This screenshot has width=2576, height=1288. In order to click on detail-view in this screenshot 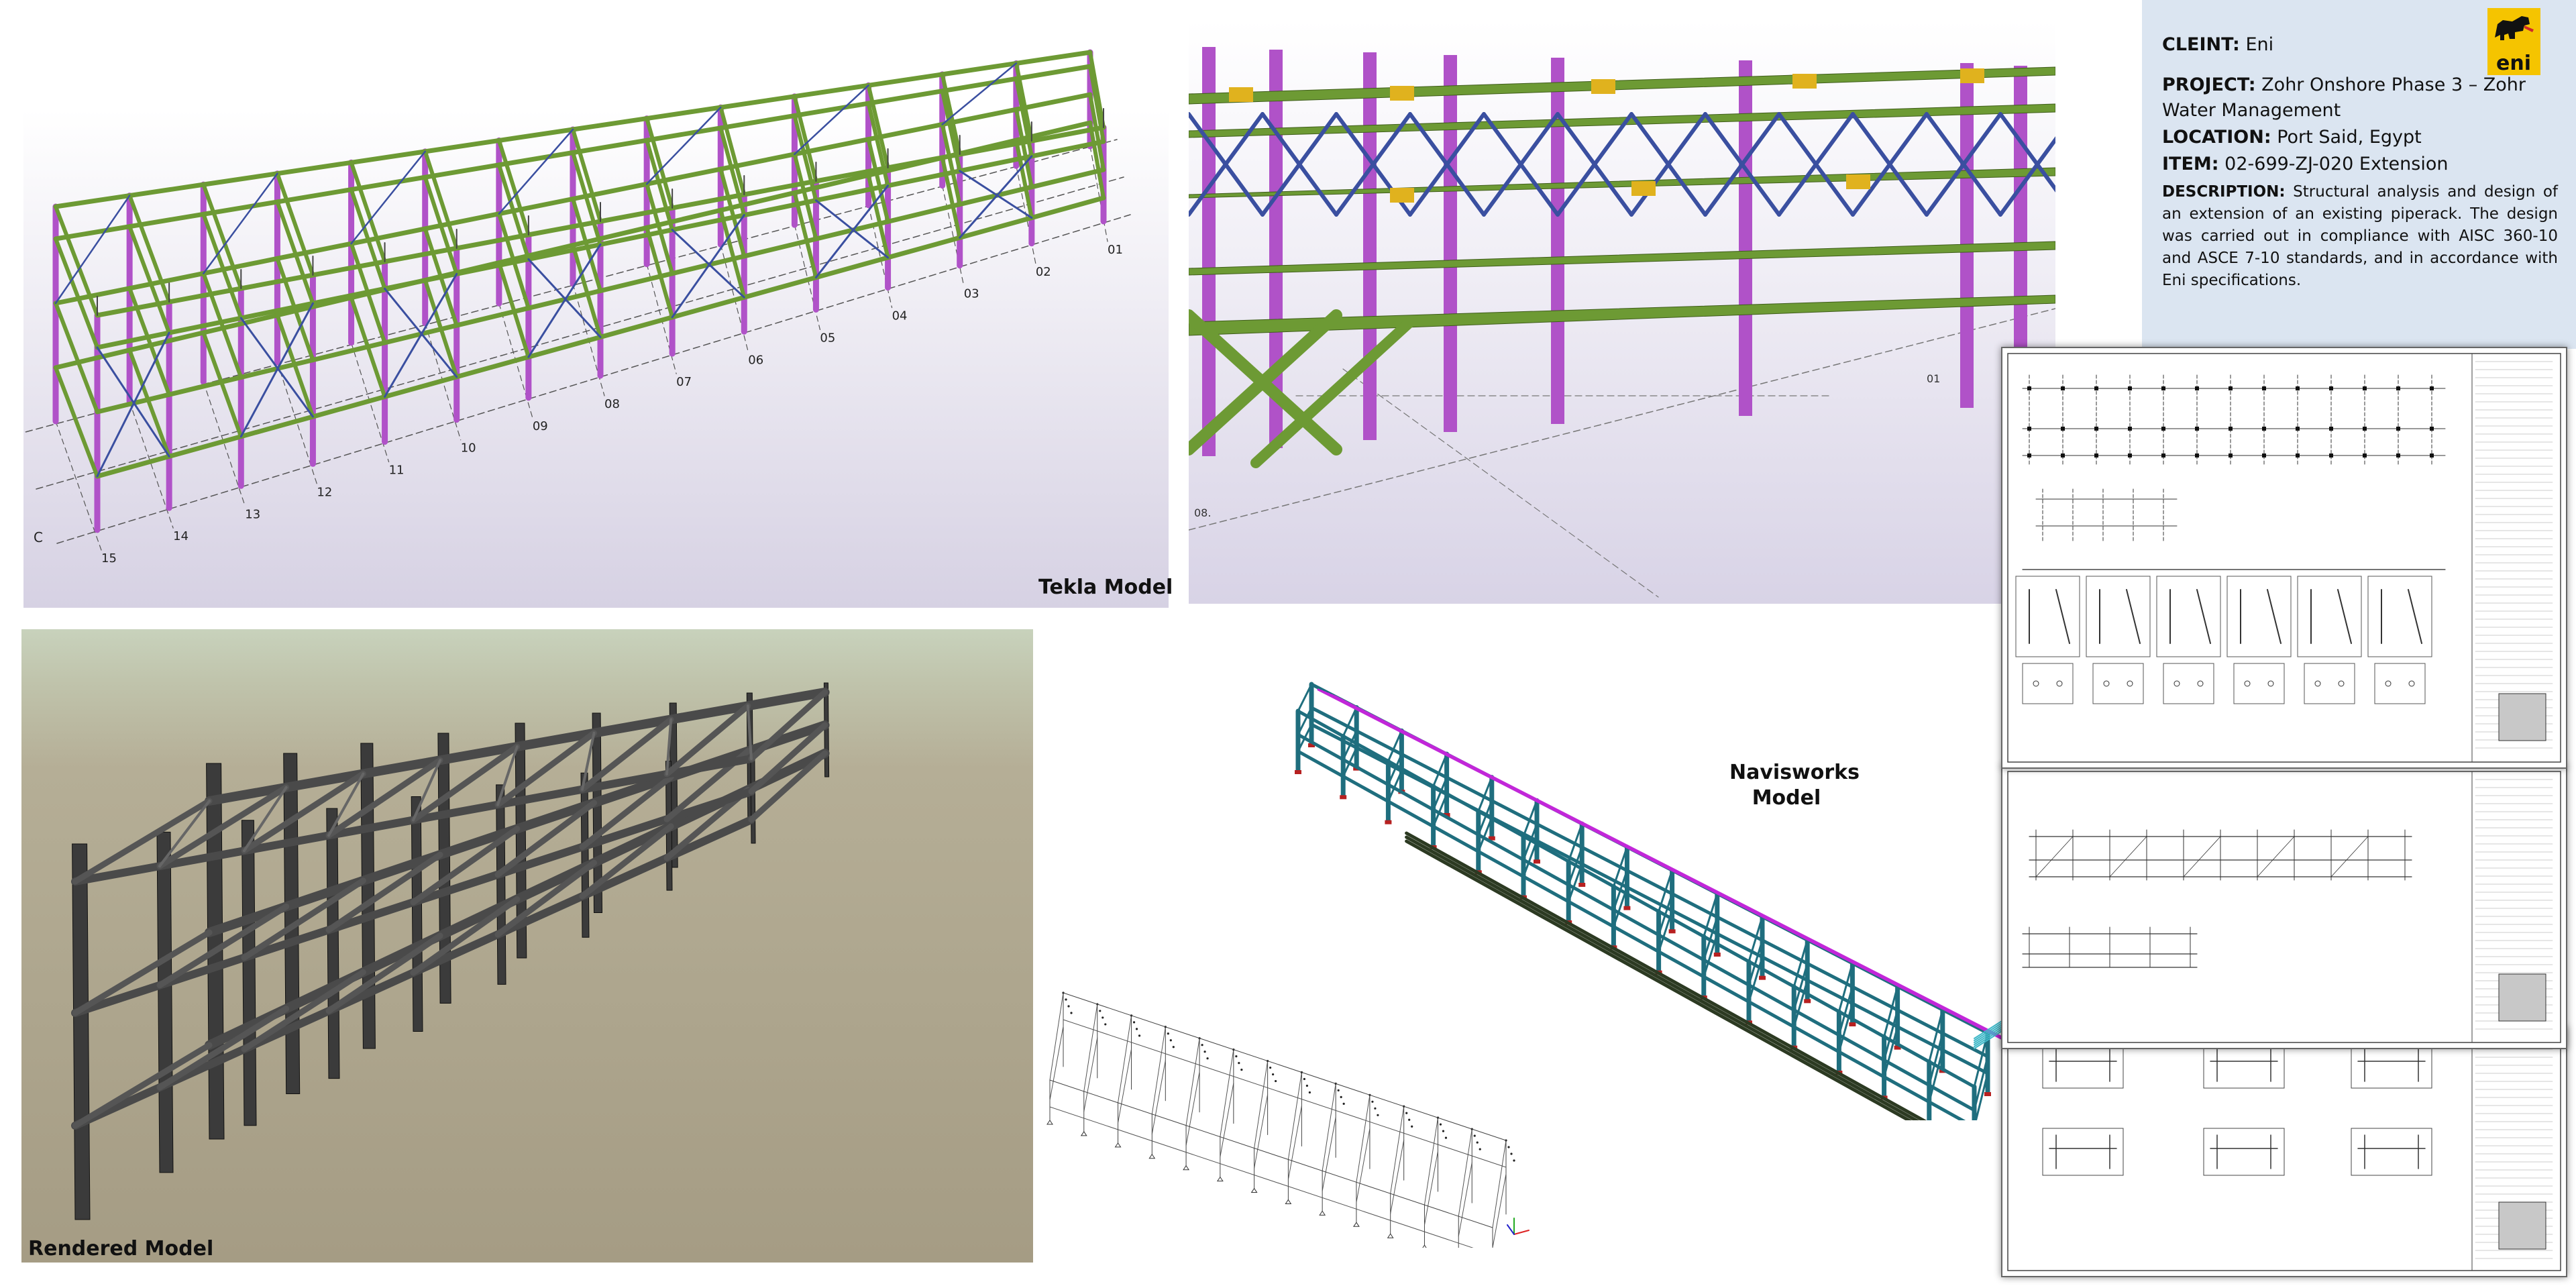, I will do `click(2118, 616)`.